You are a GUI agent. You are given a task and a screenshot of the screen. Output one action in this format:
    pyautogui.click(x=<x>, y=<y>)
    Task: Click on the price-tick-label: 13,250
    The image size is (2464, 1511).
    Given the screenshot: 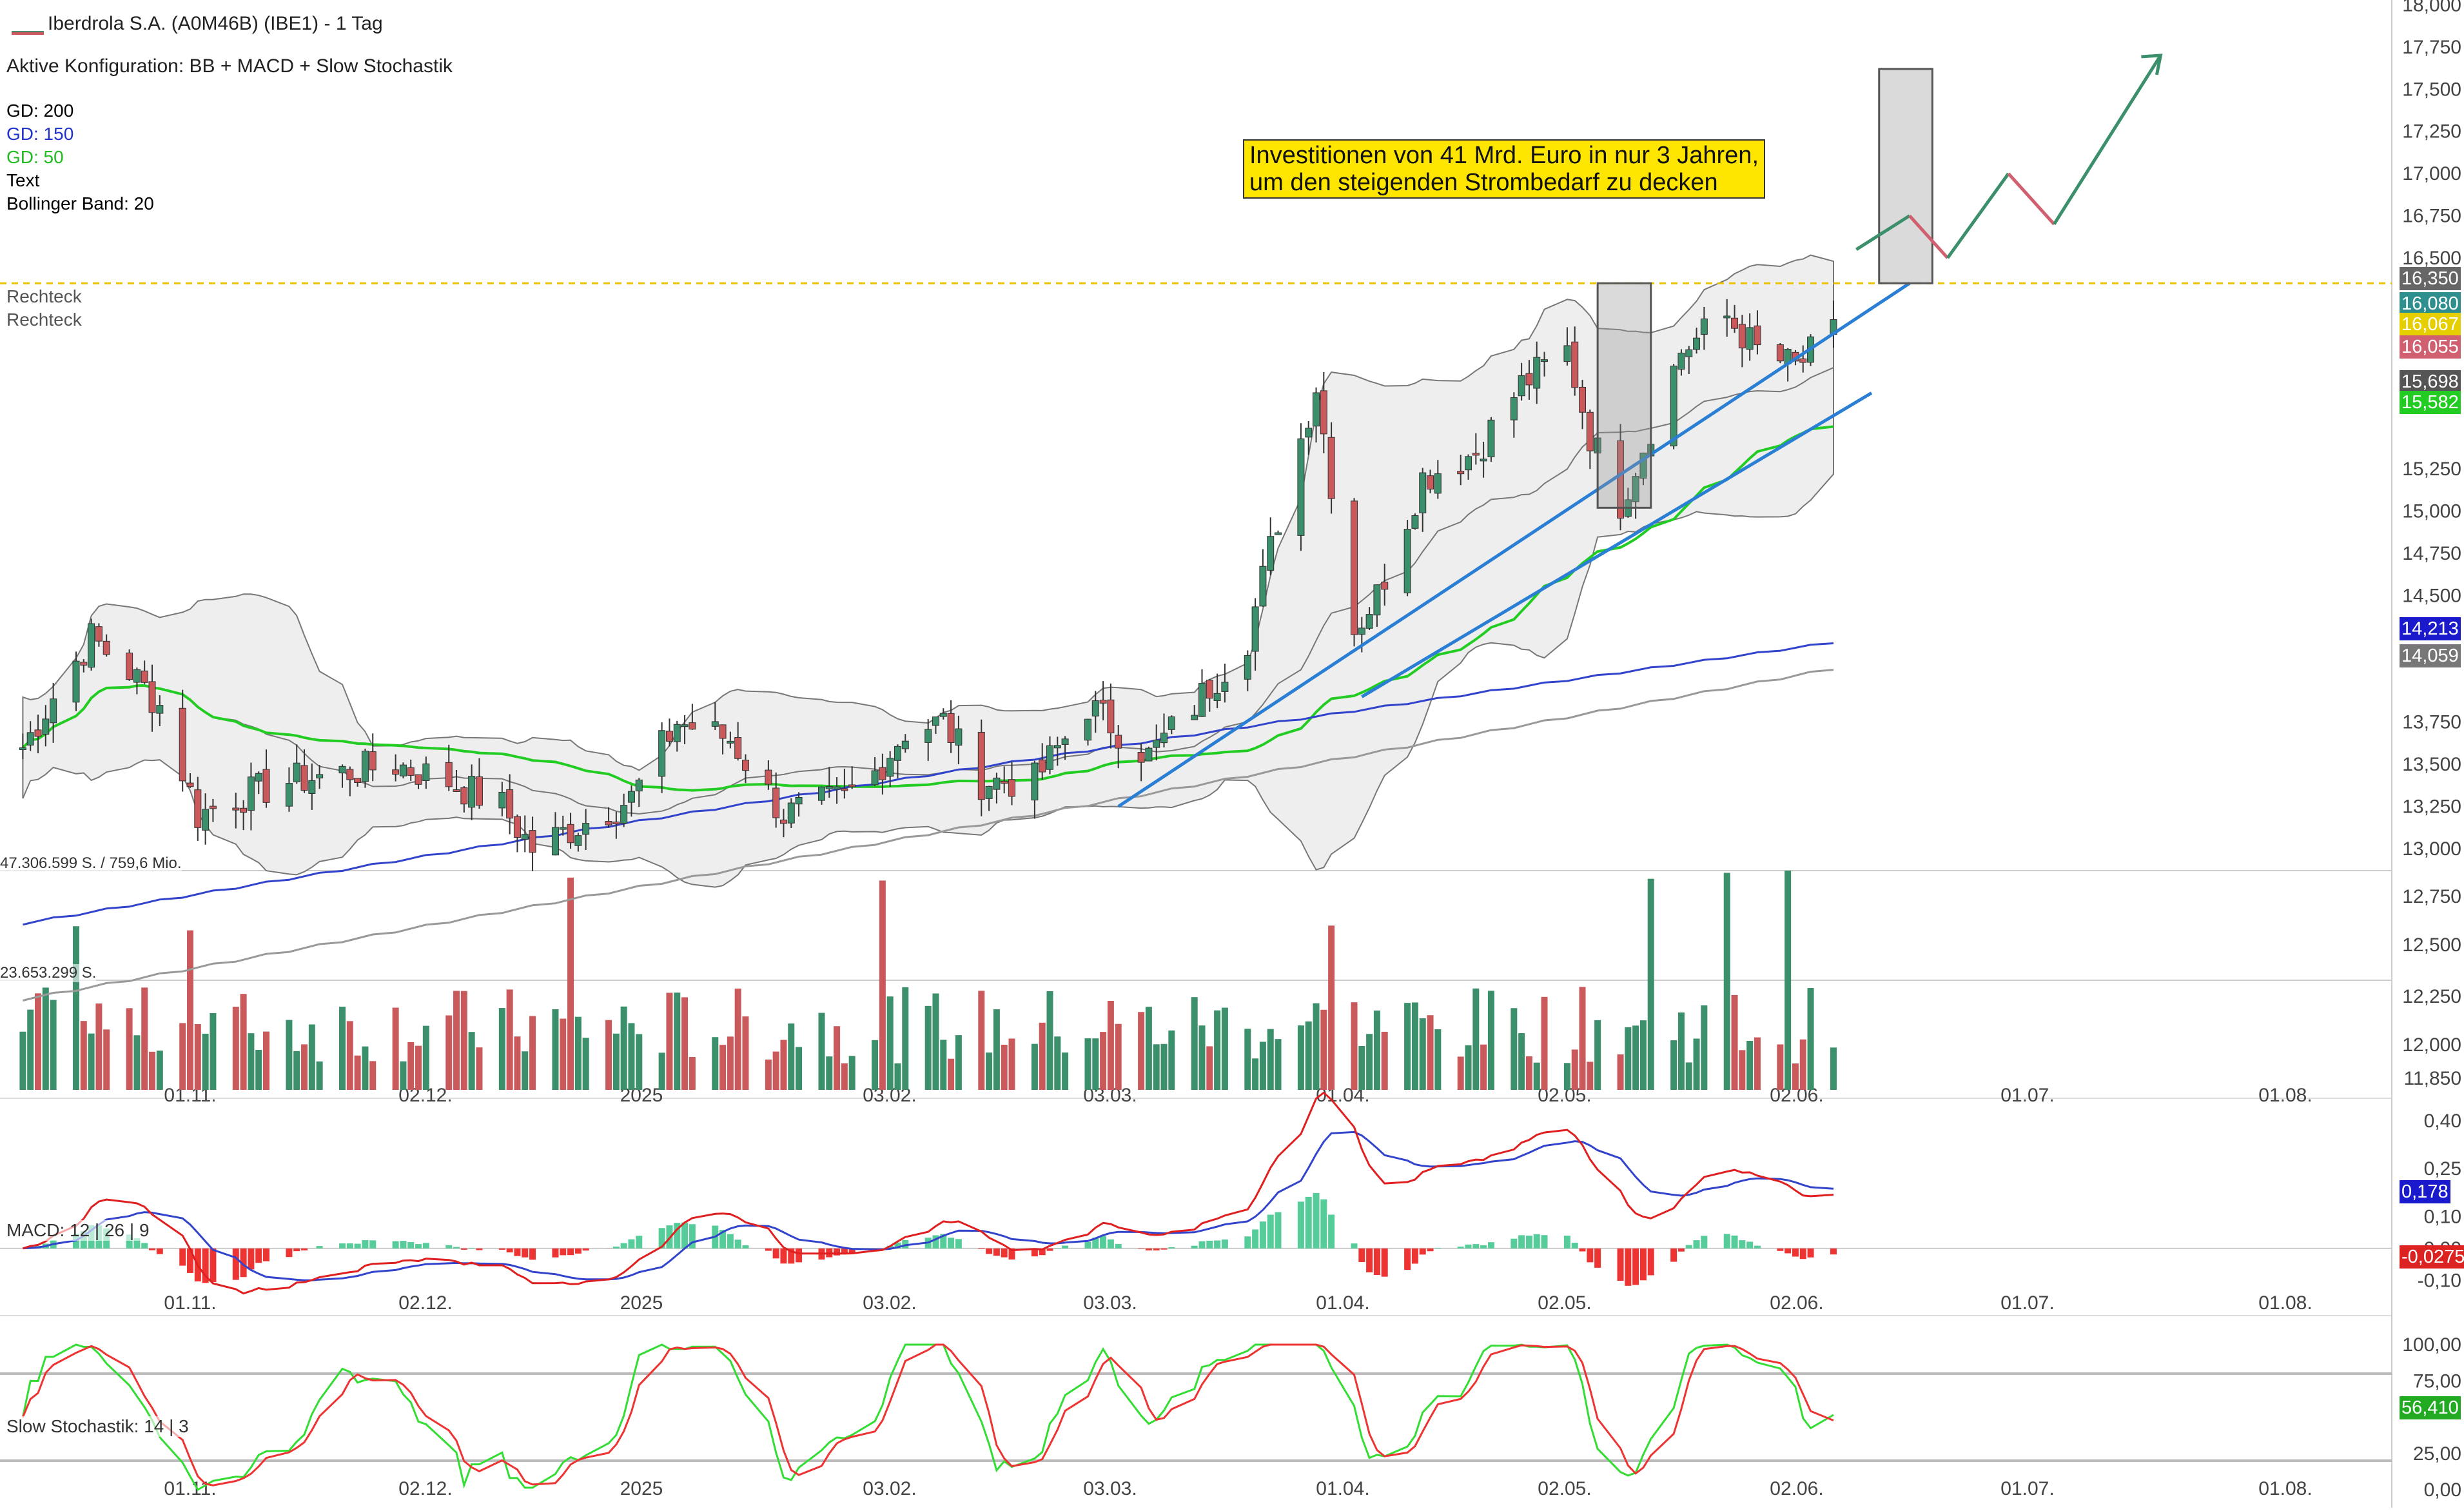 What is the action you would take?
    pyautogui.click(x=2431, y=807)
    